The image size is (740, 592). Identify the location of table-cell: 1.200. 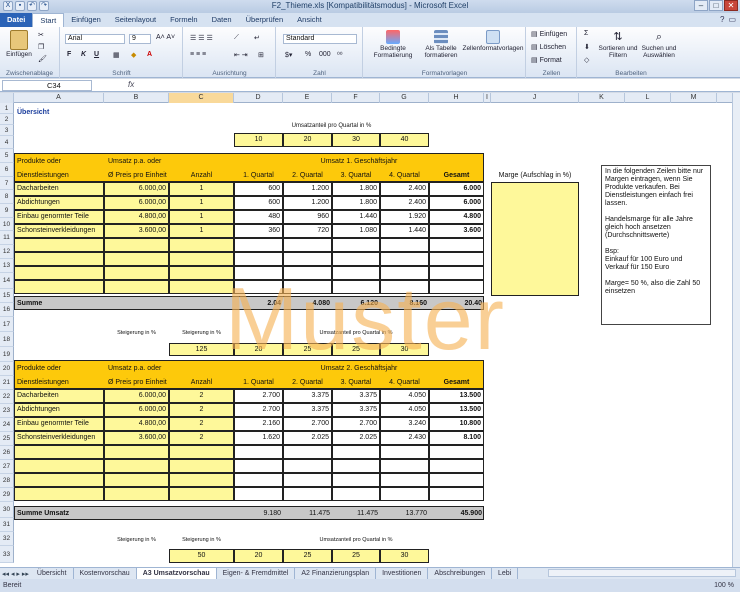
(307, 189).